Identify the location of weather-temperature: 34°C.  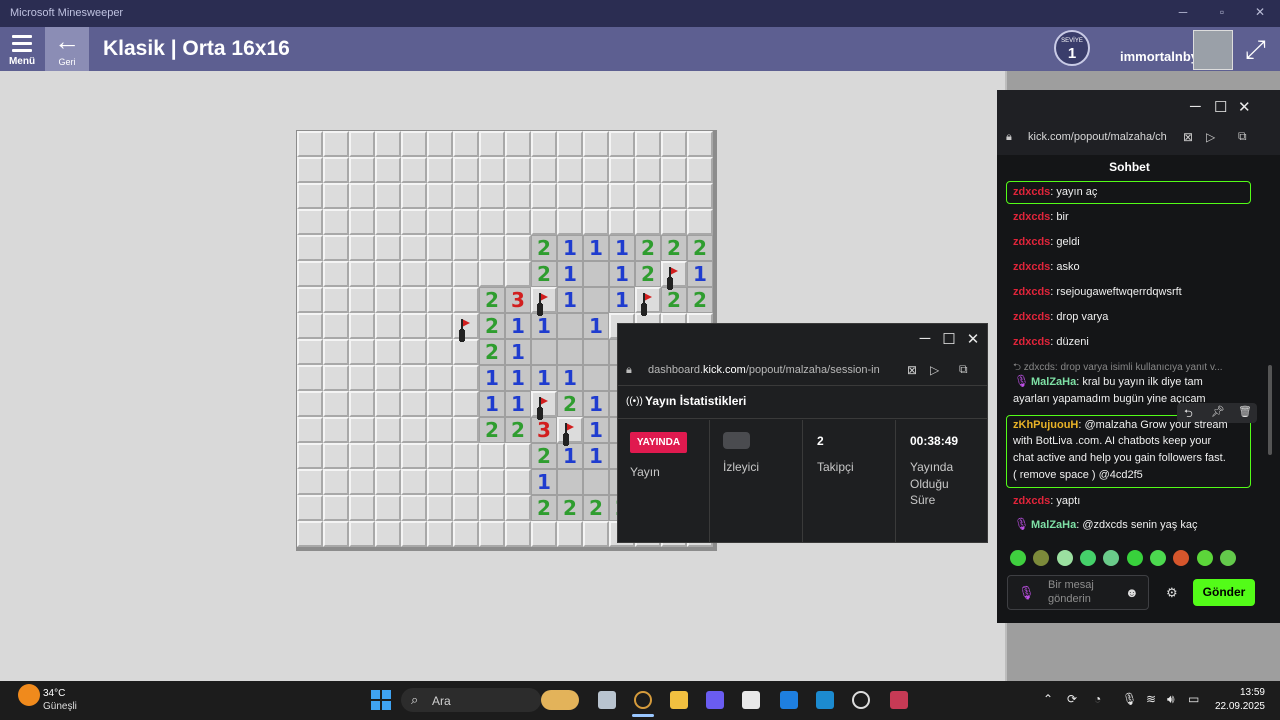
(54, 693).